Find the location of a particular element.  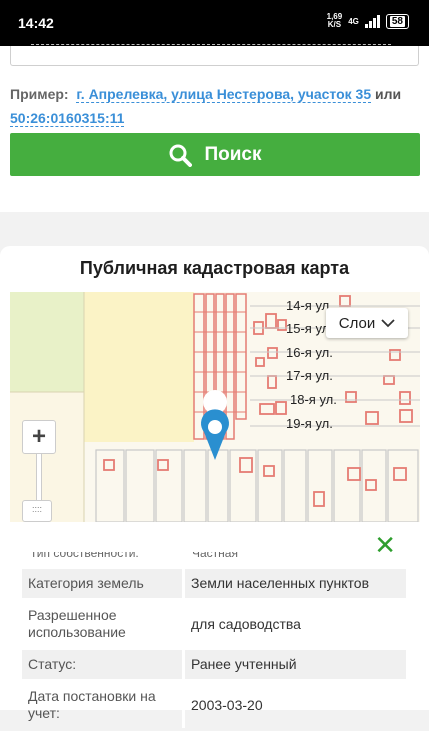

property-value: Земли населенных пунктов is located at coordinates (294, 583).